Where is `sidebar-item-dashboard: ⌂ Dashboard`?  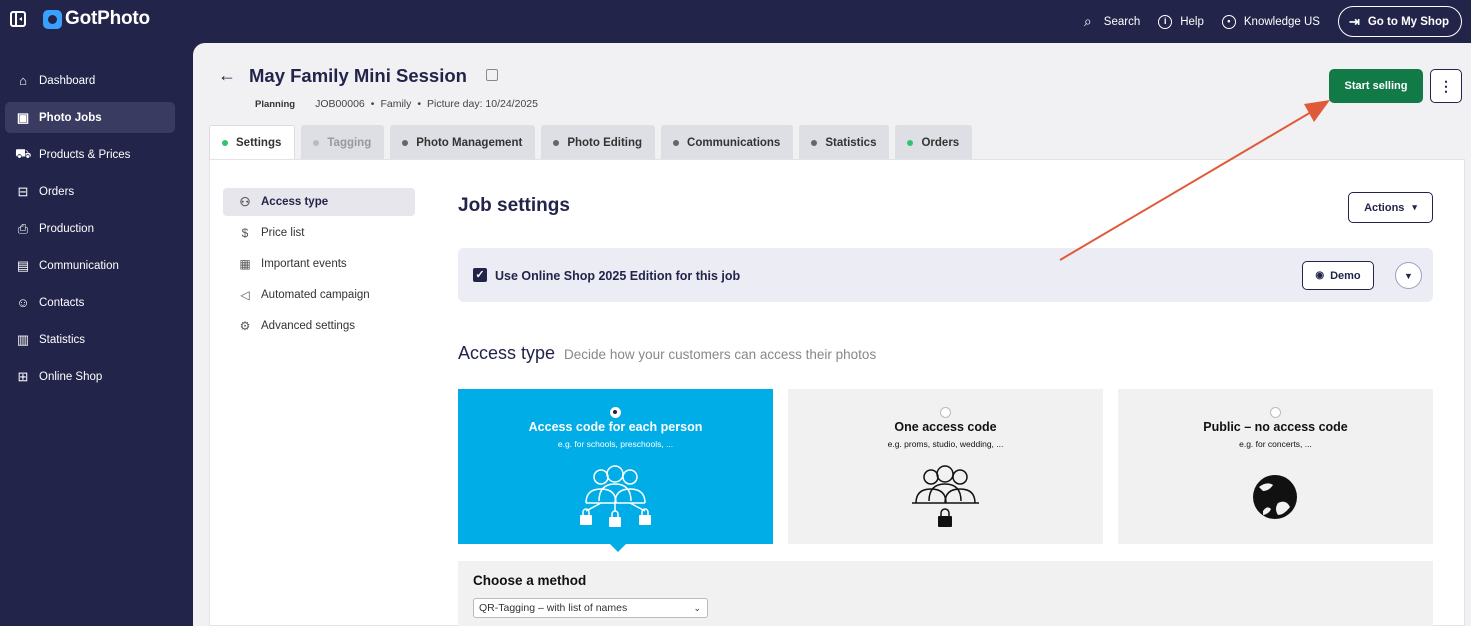 sidebar-item-dashboard: ⌂ Dashboard is located at coordinates (90, 80).